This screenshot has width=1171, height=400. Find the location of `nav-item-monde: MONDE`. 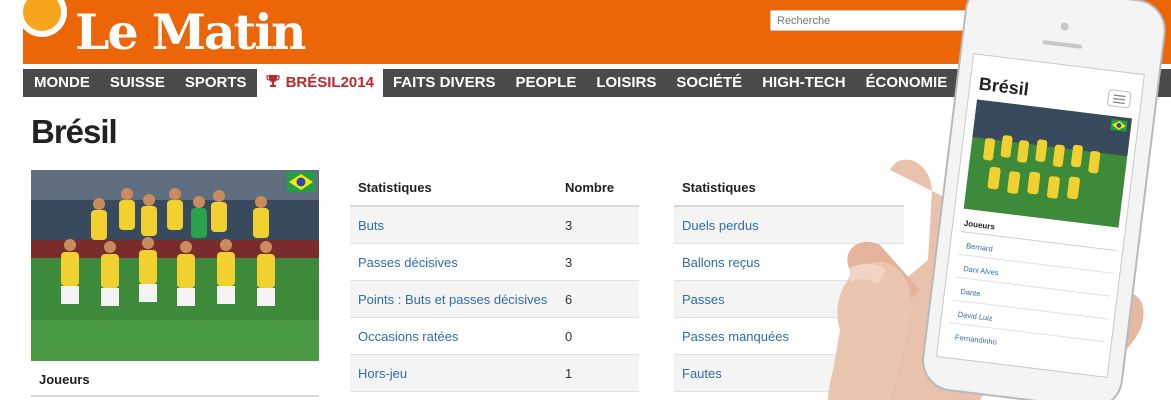

nav-item-monde: MONDE is located at coordinates (61, 83).